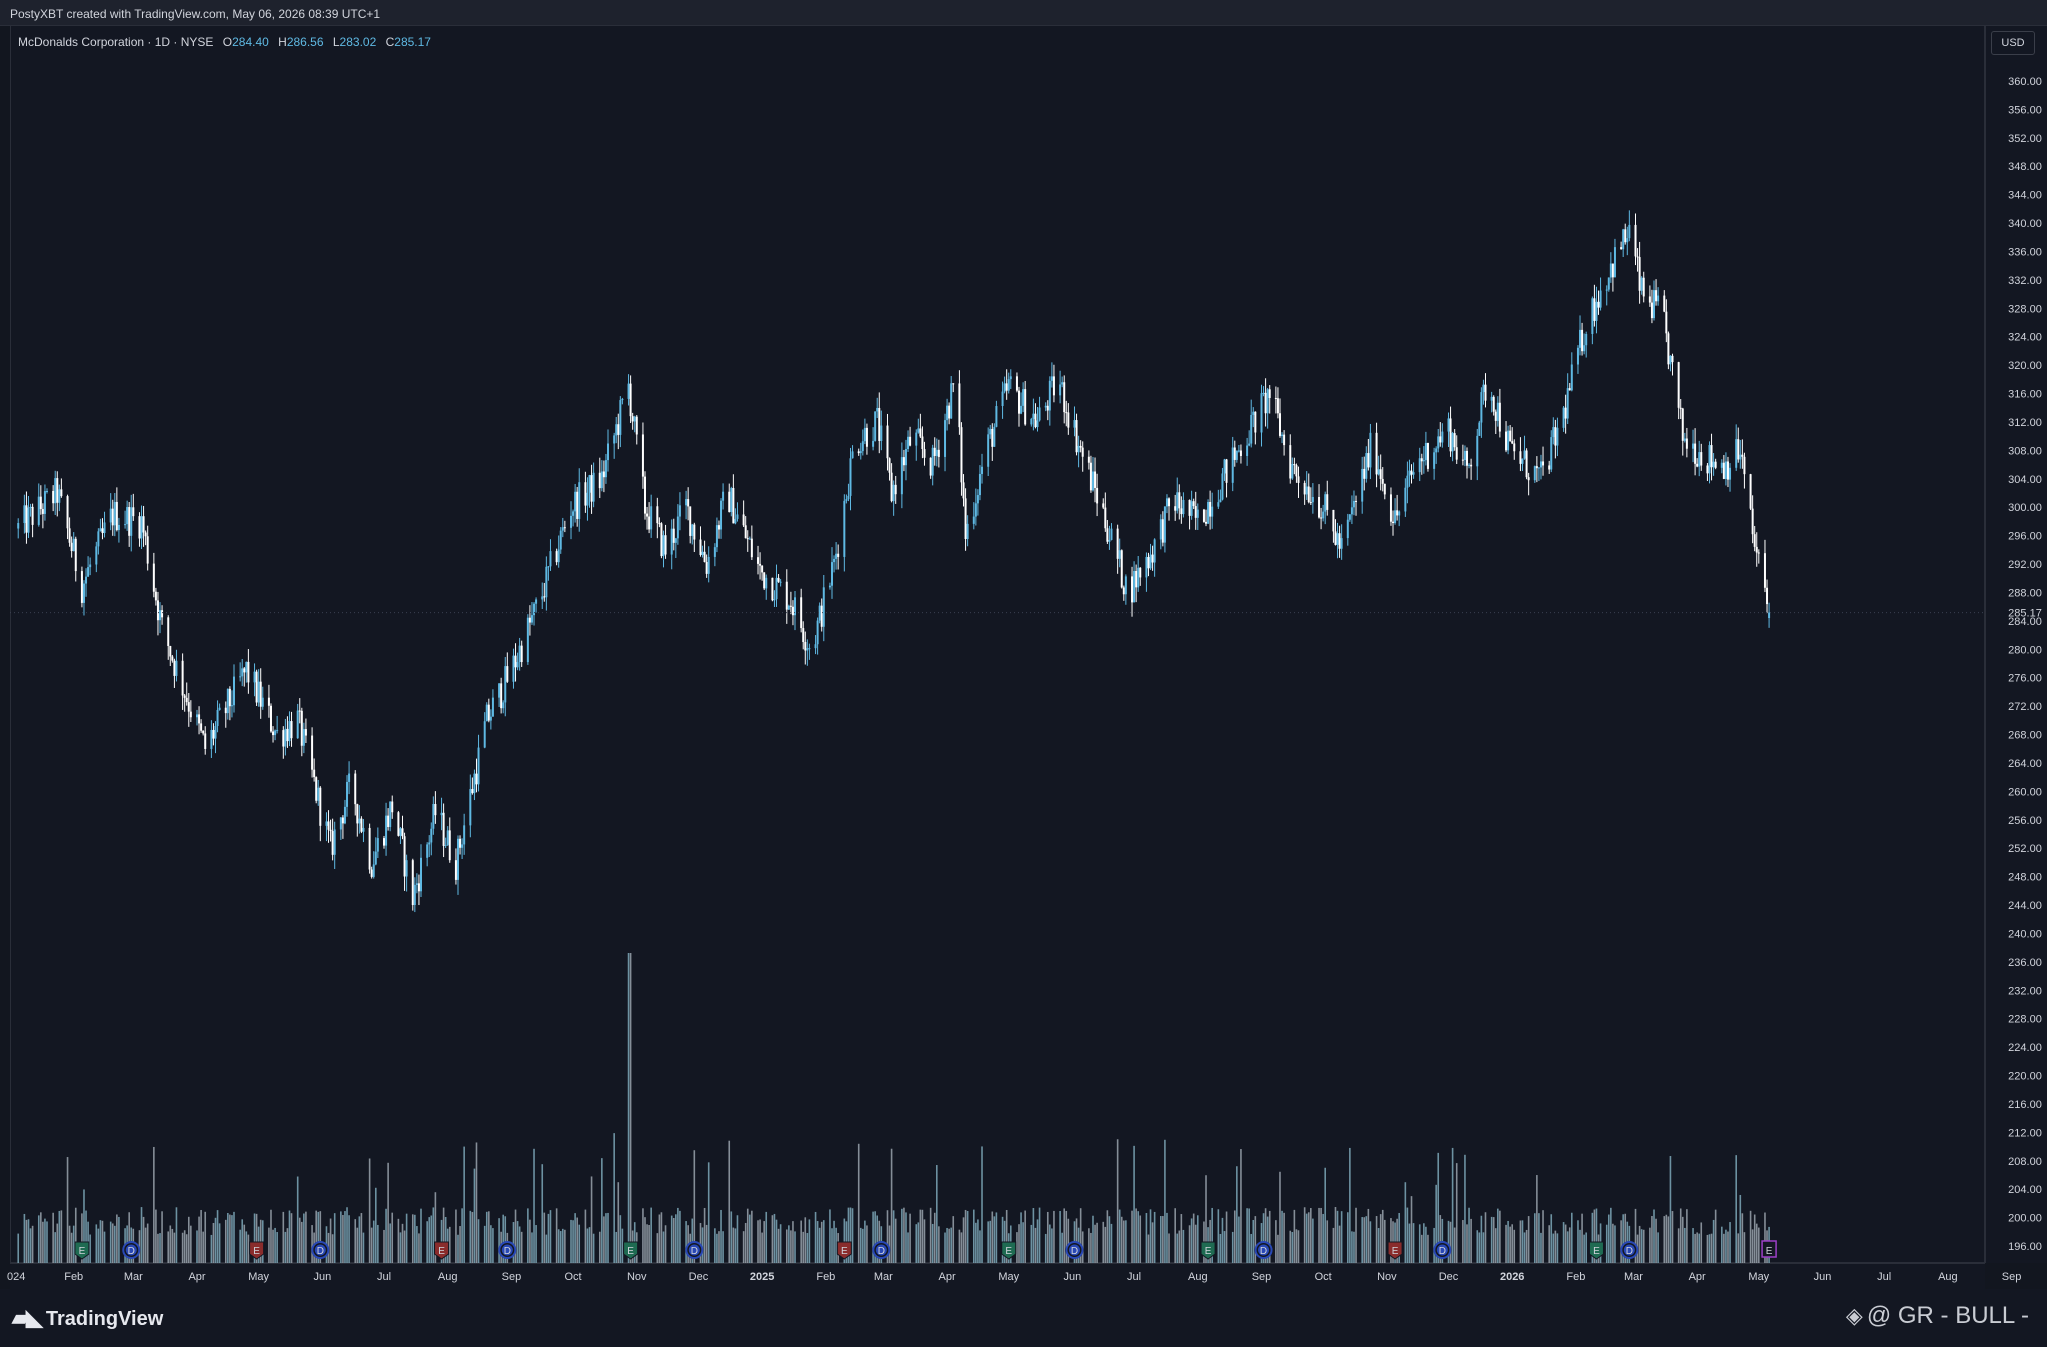 The height and width of the screenshot is (1347, 2047). Describe the element at coordinates (2025, 224) in the screenshot. I see `price-tick-label: 340.00` at that location.